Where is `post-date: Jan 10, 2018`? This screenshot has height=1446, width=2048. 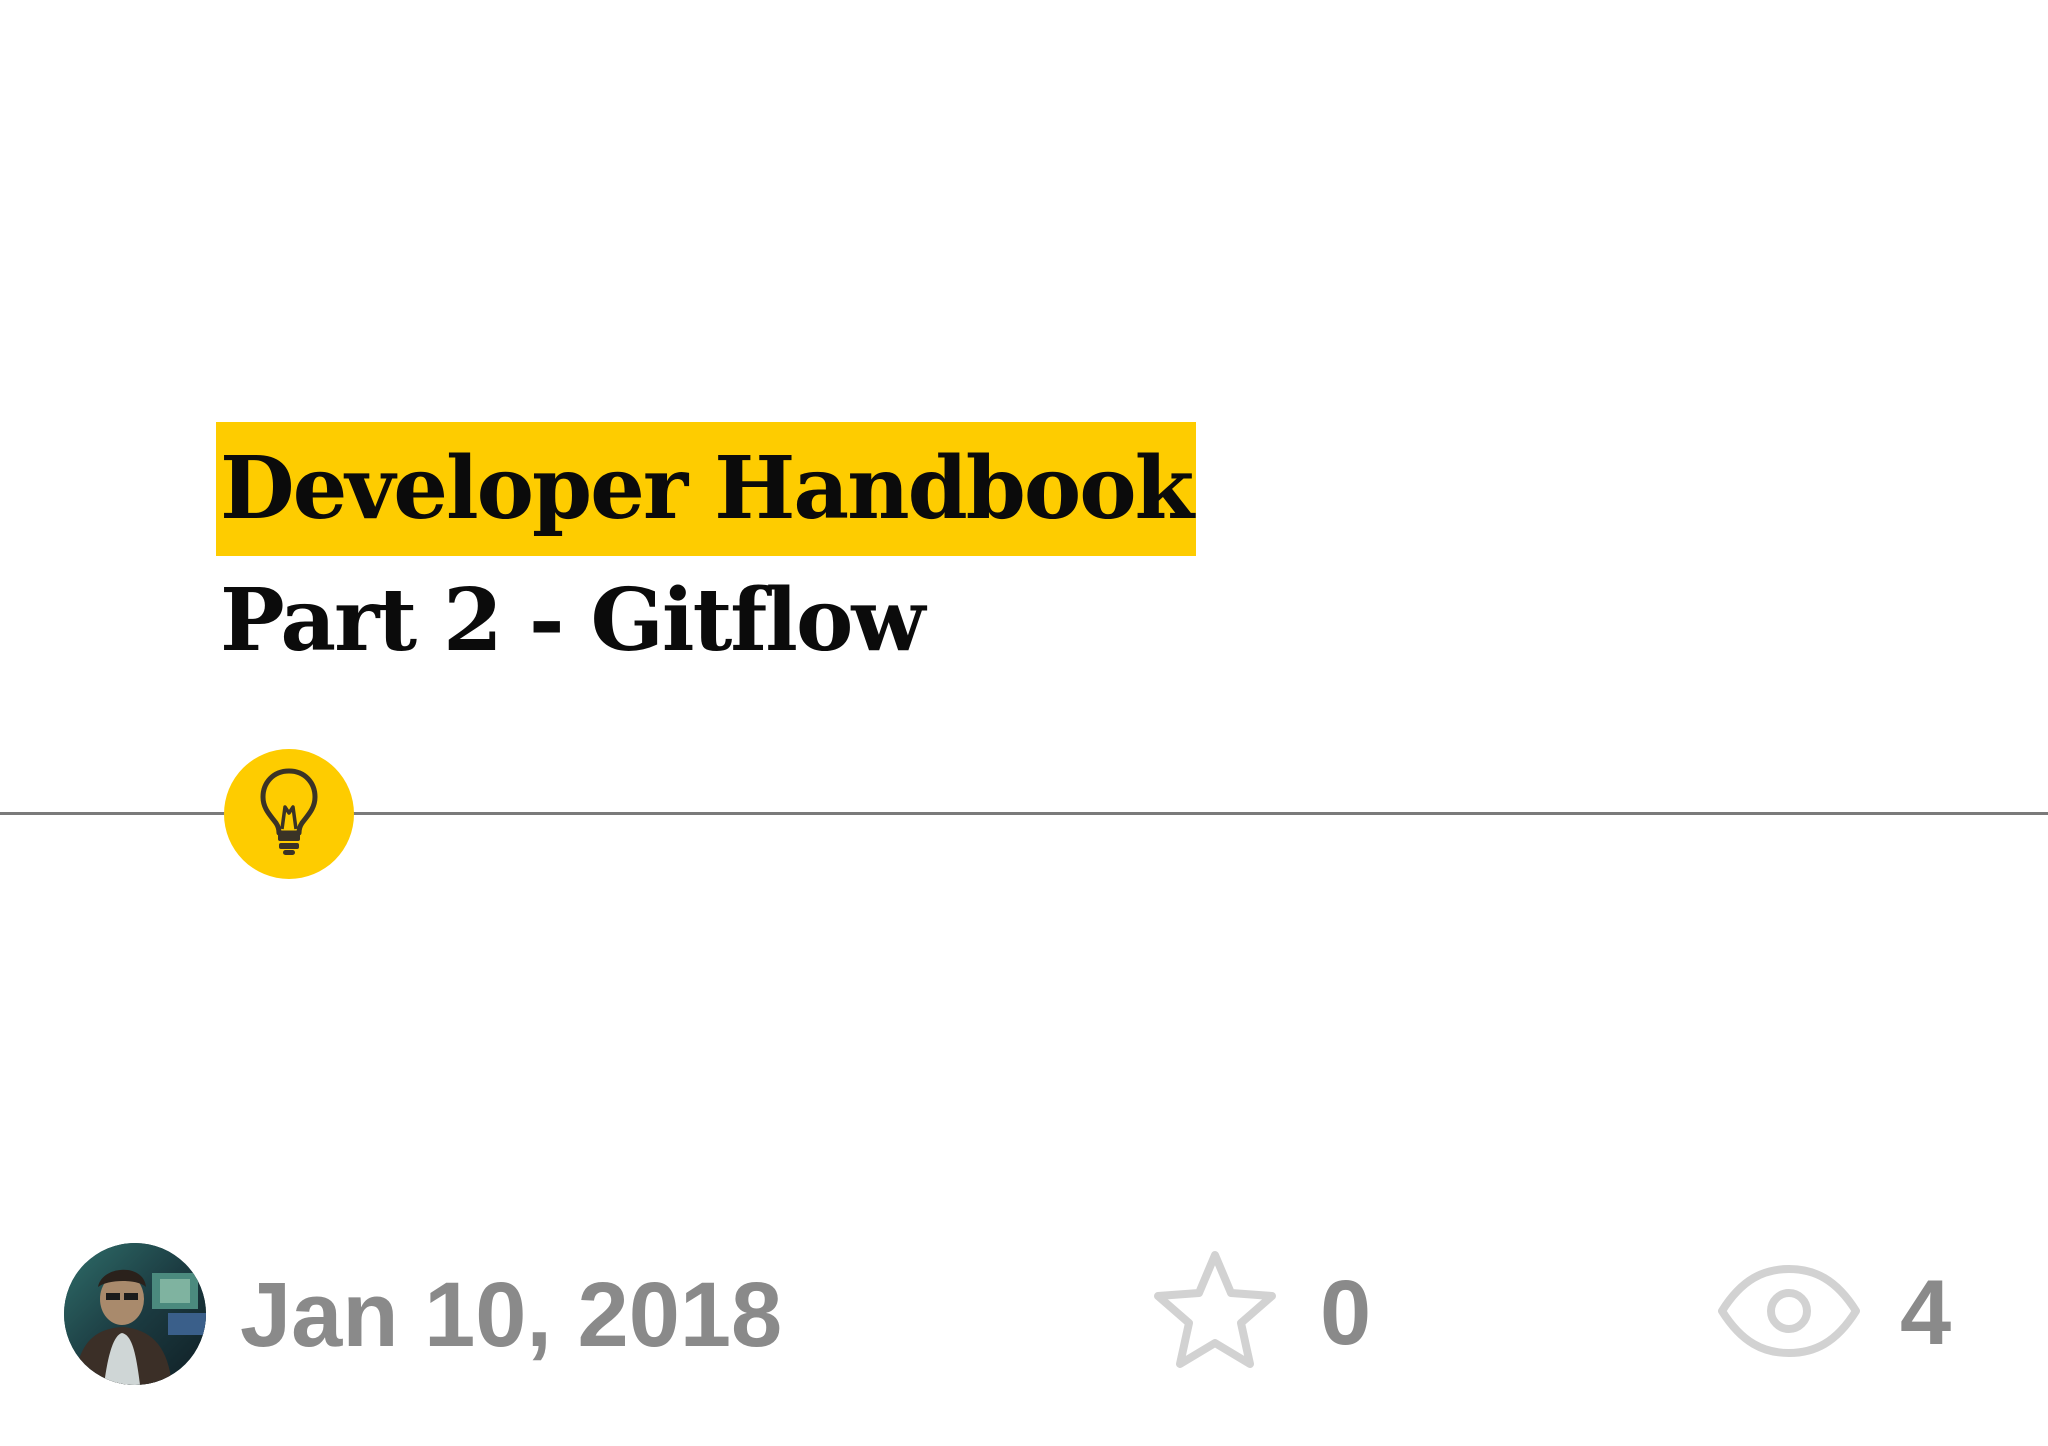
post-date: Jan 10, 2018 is located at coordinates (511, 1315).